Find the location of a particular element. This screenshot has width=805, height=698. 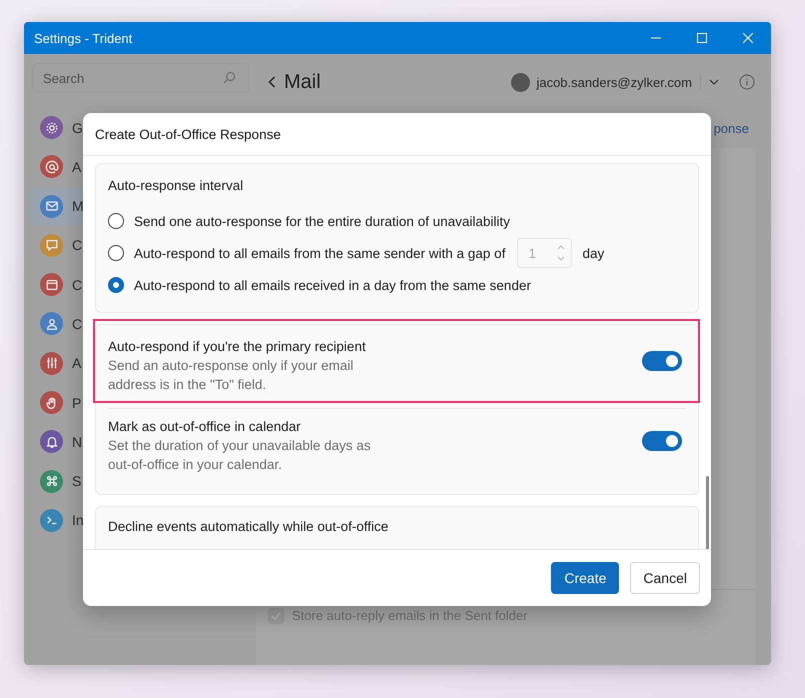

sidebar-item: A is located at coordinates (60, 363).